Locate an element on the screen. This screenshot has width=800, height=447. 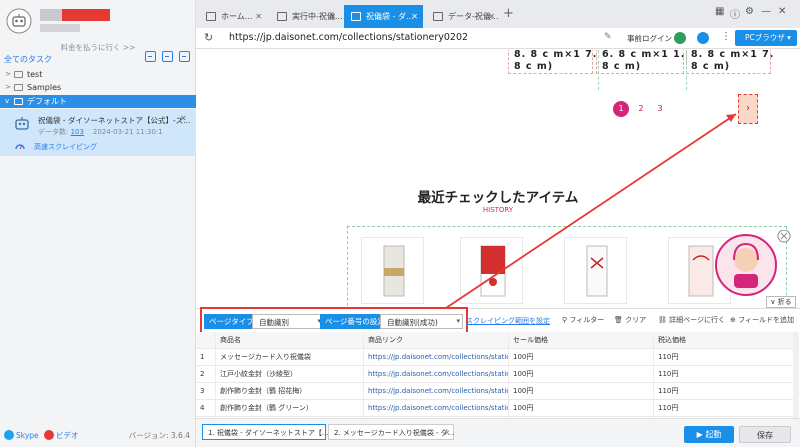
detail-label: 詳細ページに行く is located at coordinates (697, 320).